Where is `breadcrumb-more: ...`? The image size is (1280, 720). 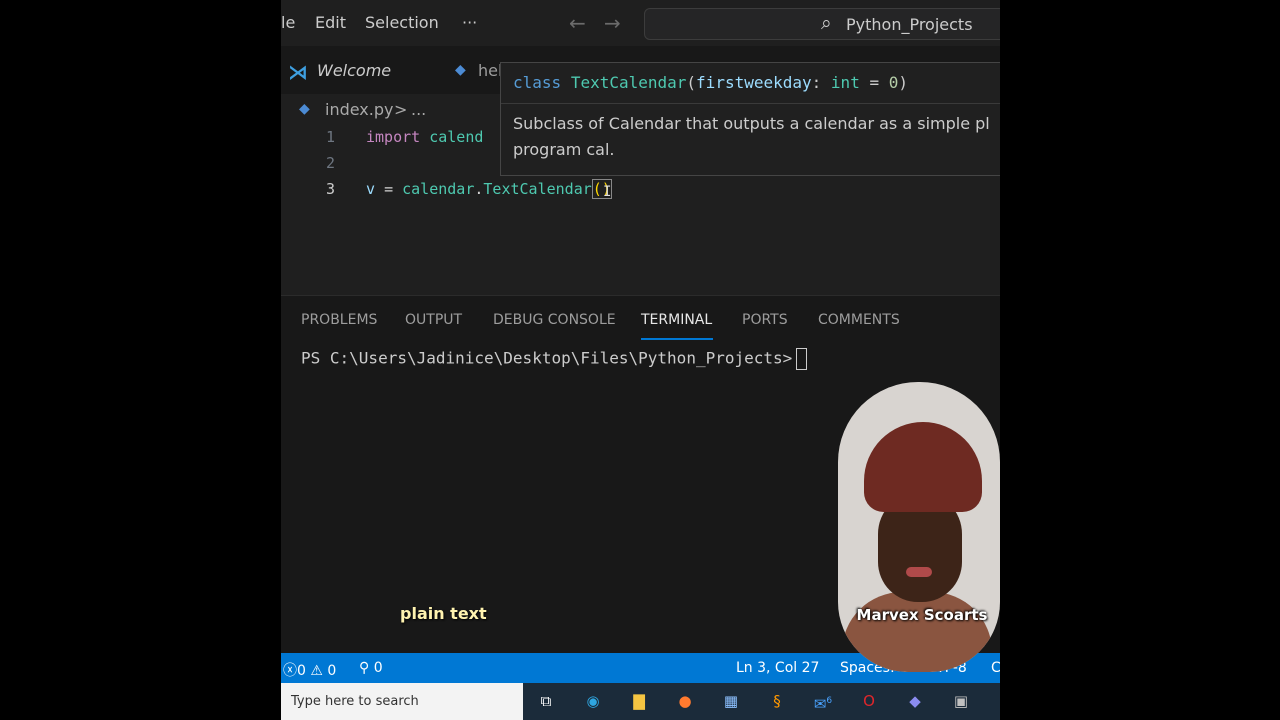
breadcrumb-more: ... is located at coordinates (418, 109).